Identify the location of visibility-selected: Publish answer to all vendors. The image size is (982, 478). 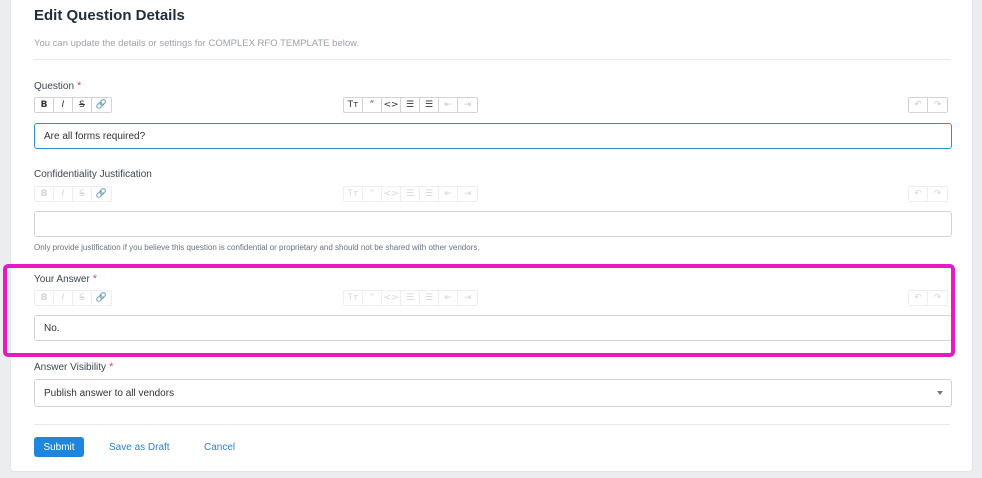
(109, 393).